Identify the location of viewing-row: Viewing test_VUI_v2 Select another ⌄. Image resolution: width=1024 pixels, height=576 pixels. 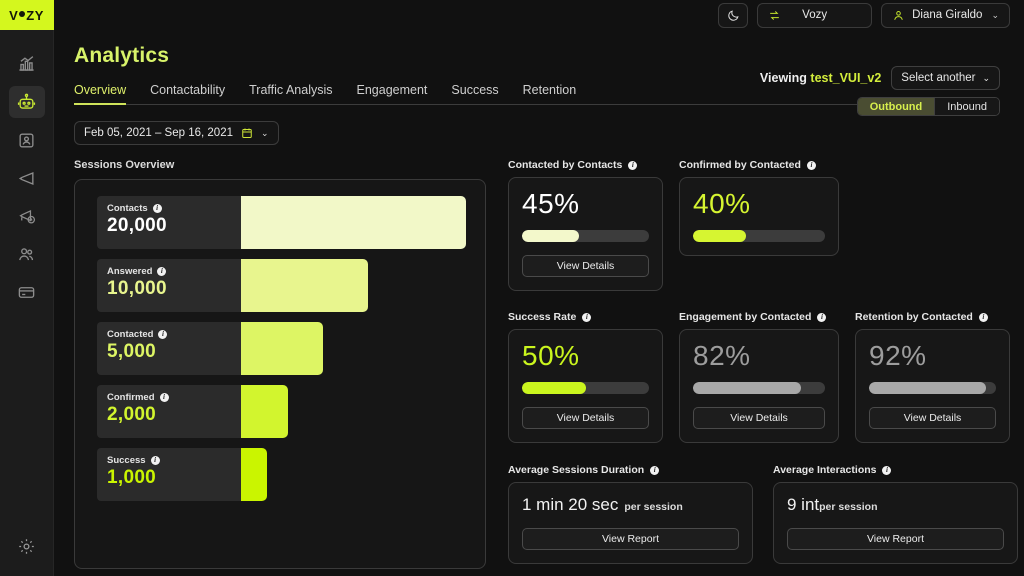
(880, 78).